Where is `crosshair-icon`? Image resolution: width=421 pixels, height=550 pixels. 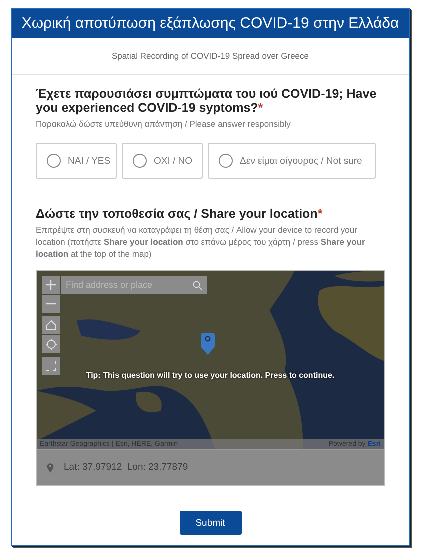
crosshair-icon is located at coordinates (51, 344).